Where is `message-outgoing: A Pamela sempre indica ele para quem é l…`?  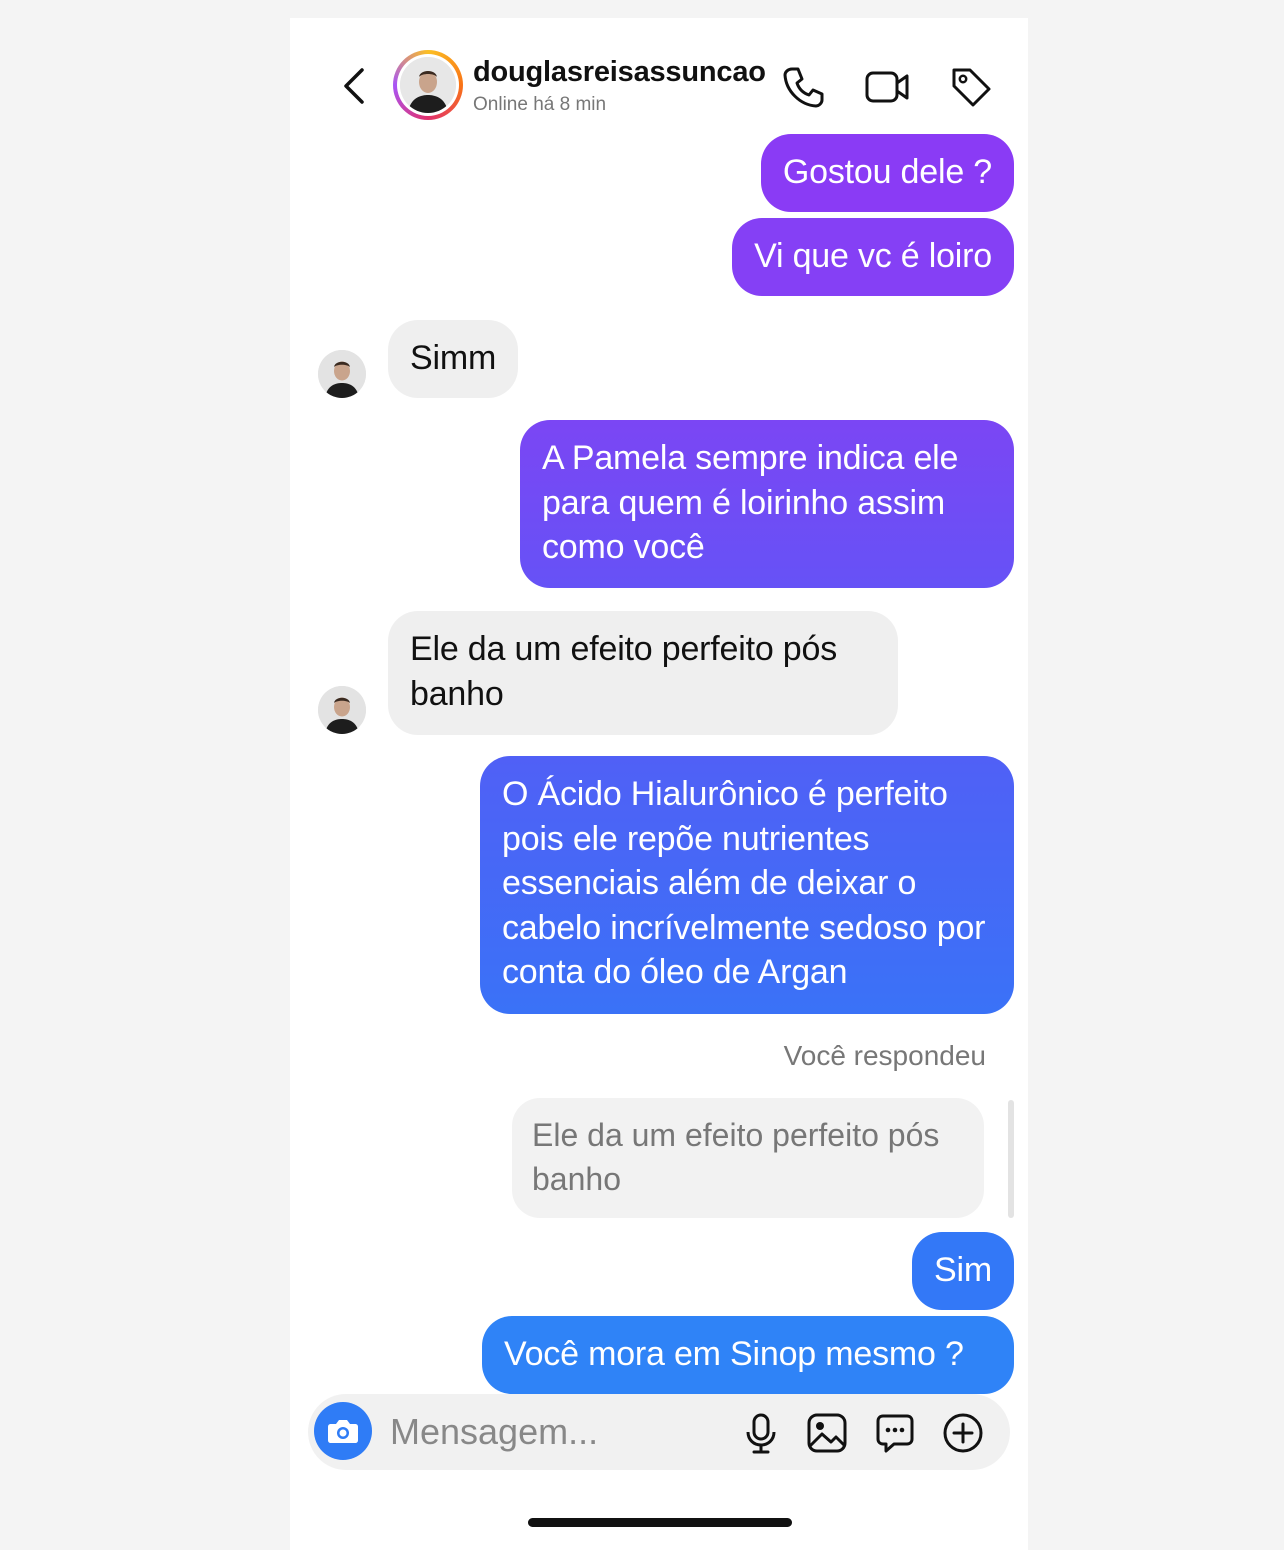 message-outgoing: A Pamela sempre indica ele para quem é l… is located at coordinates (767, 504).